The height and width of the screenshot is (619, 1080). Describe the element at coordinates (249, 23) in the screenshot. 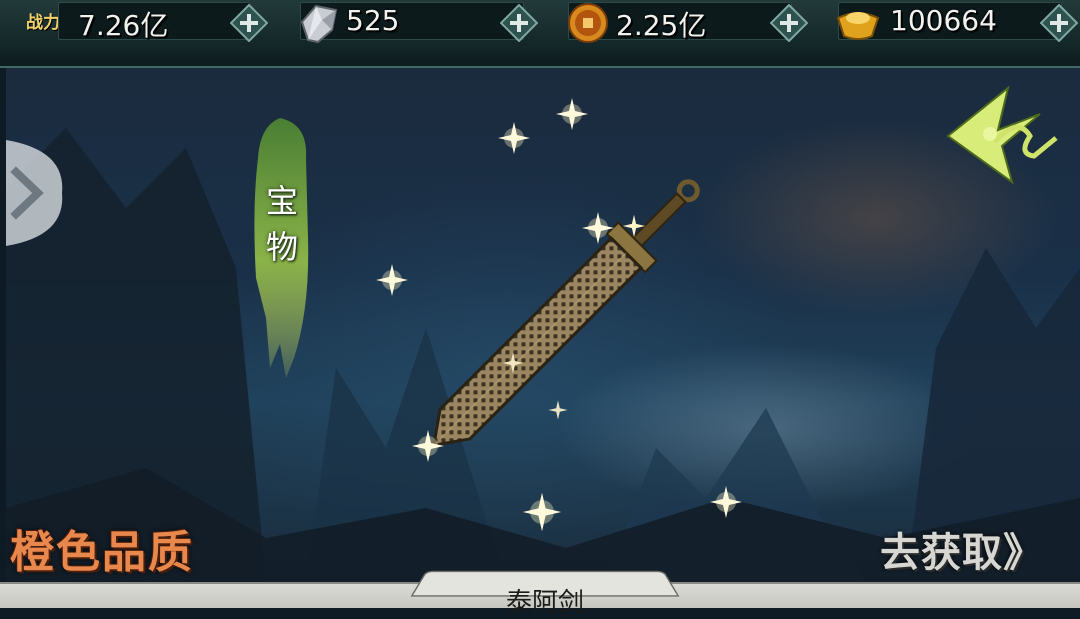

I see `add-power-plus-icon` at that location.